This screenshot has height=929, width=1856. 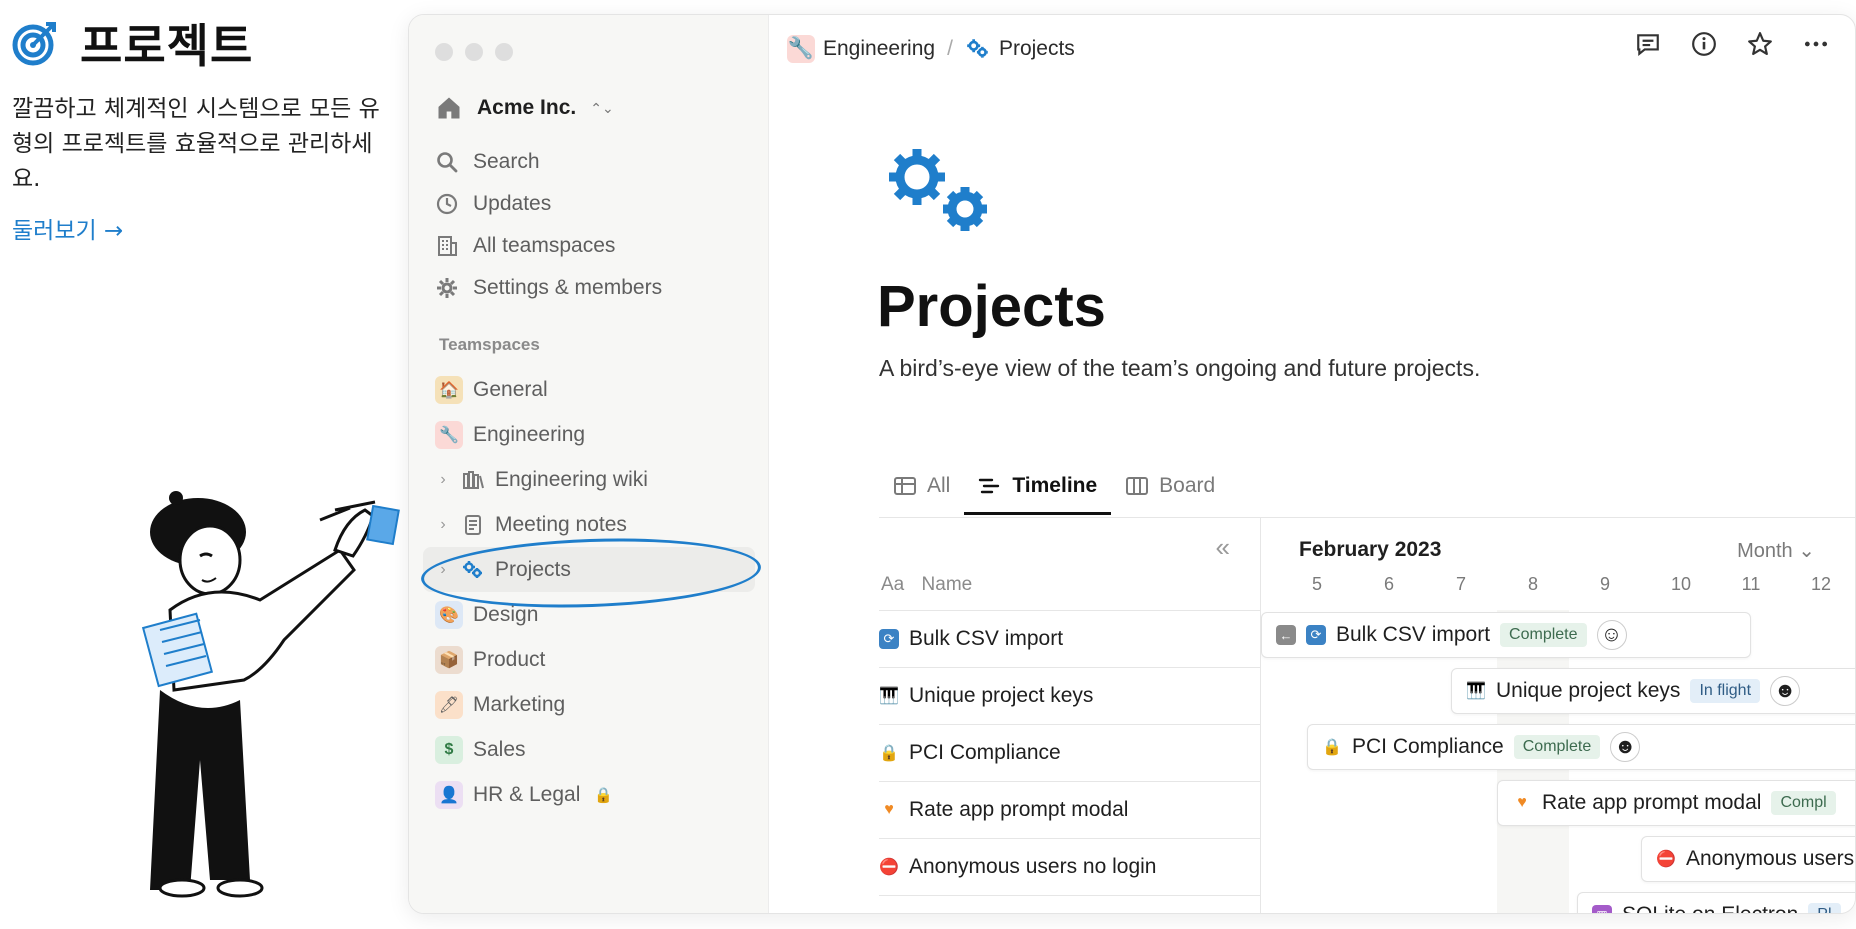 I want to click on timeline-bar: ▦ SQLite on Electron Pl, so click(x=1716, y=902).